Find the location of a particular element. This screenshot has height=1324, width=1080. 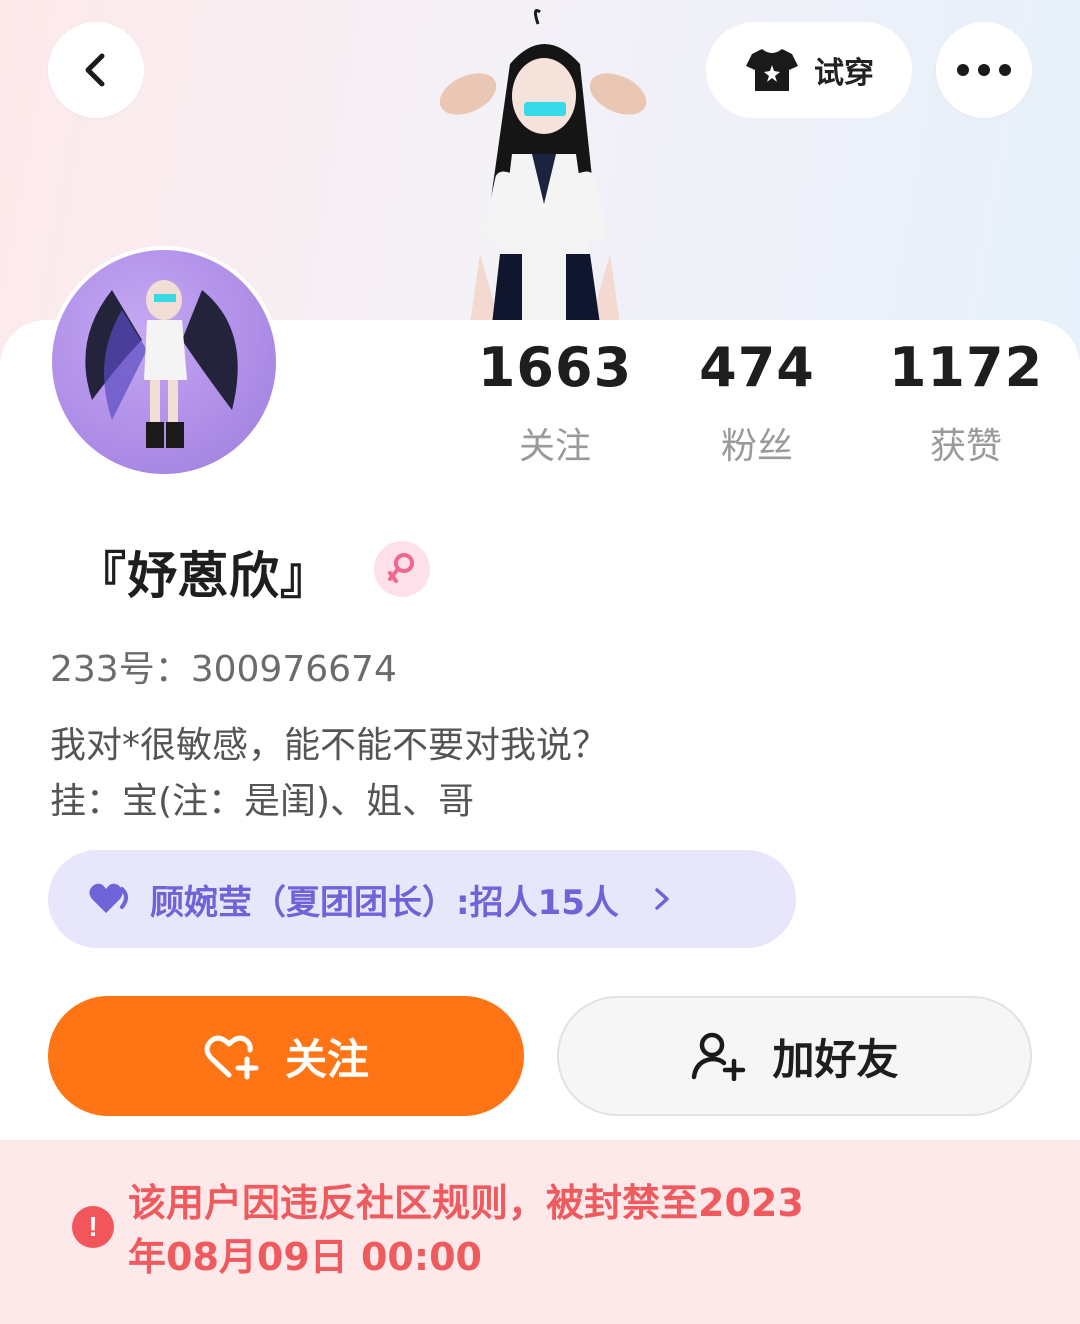

stat-fans: 474 粉丝 is located at coordinates (757, 402).